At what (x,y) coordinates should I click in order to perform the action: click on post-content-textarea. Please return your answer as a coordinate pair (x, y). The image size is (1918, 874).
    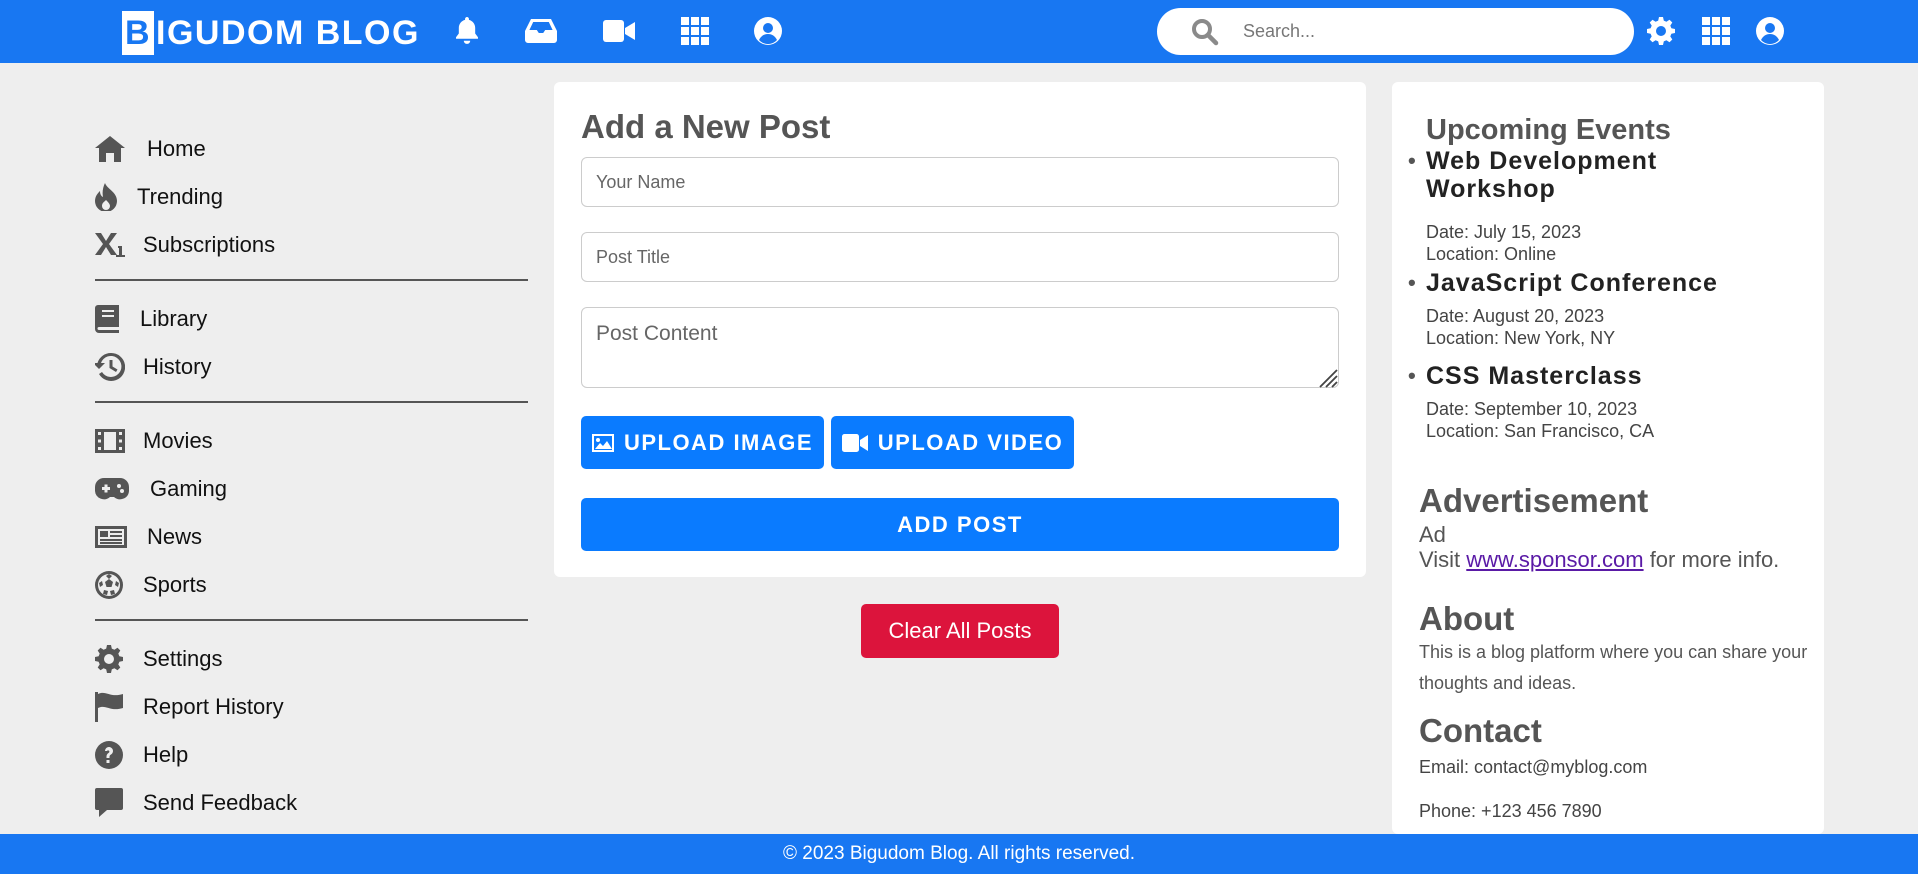
    Looking at the image, I should click on (960, 347).